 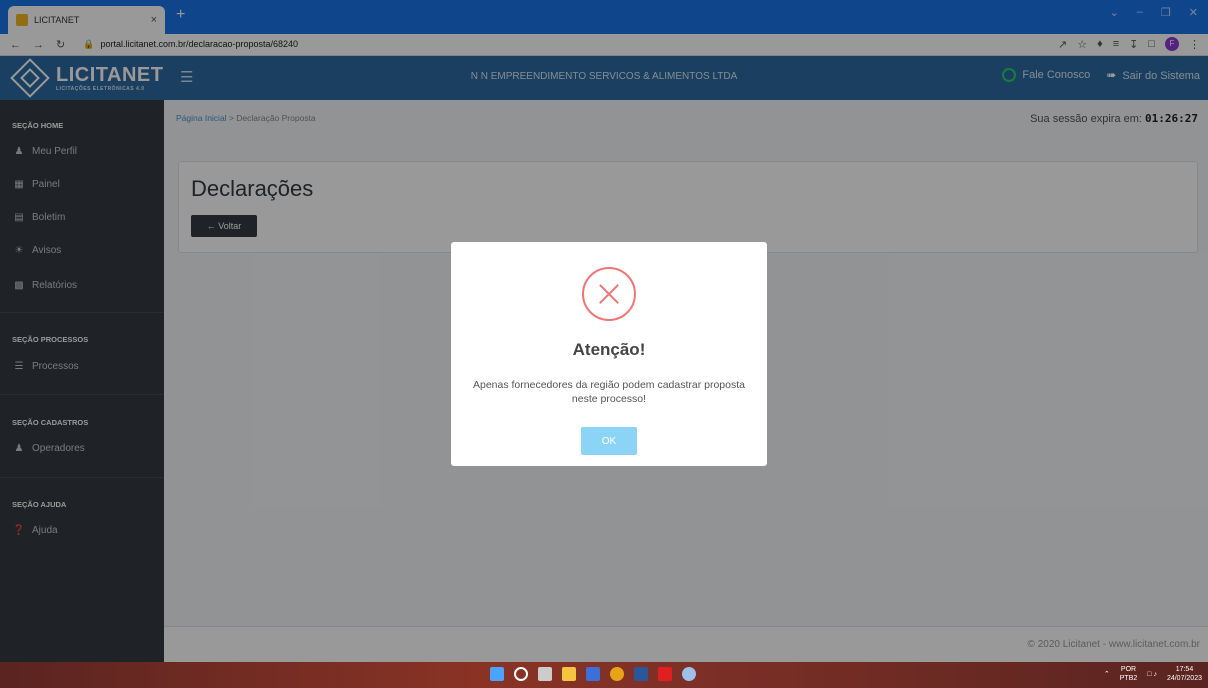 What do you see at coordinates (545, 674) in the screenshot?
I see `task-view-icon` at bounding box center [545, 674].